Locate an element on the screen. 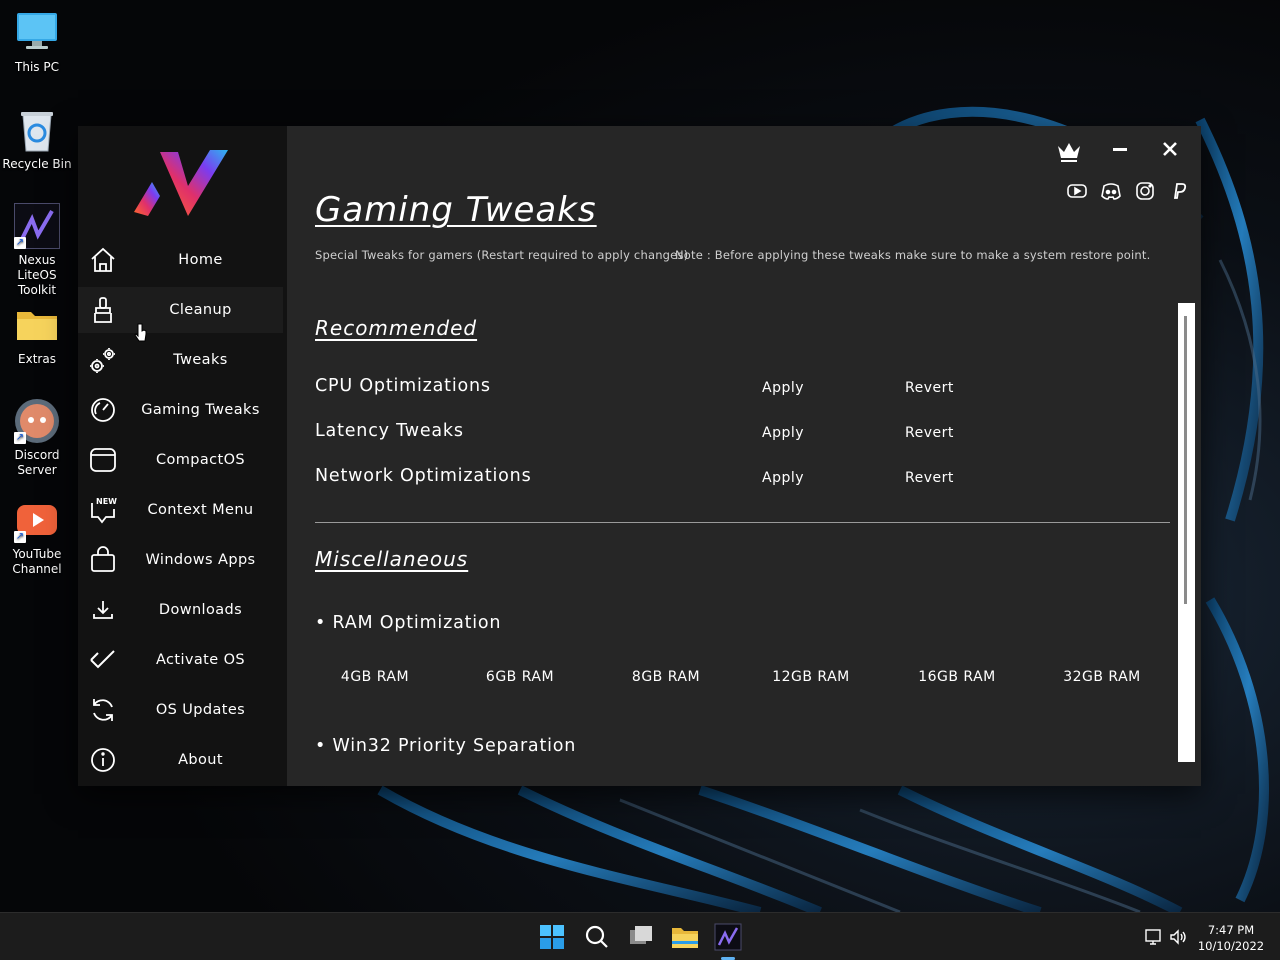 The image size is (1280, 960). recycle-bin-icon is located at coordinates (37, 132).